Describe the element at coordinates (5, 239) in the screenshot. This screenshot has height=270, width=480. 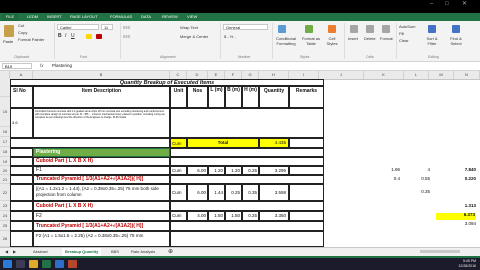
I see `row-header: 26` at that location.